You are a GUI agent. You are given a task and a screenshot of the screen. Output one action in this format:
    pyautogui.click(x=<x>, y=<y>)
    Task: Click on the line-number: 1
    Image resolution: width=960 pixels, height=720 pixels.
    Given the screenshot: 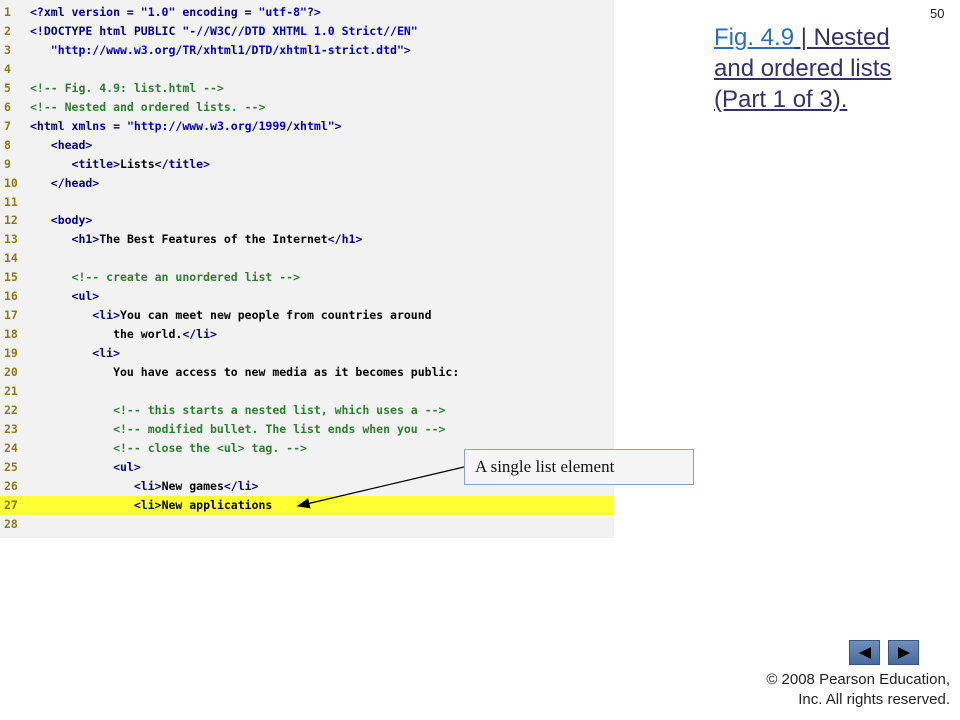 What is the action you would take?
    pyautogui.click(x=7, y=12)
    